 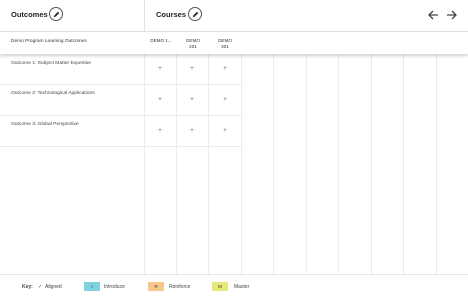 What do you see at coordinates (29, 14) in the screenshot?
I see `outcomes-title: Outcomes` at bounding box center [29, 14].